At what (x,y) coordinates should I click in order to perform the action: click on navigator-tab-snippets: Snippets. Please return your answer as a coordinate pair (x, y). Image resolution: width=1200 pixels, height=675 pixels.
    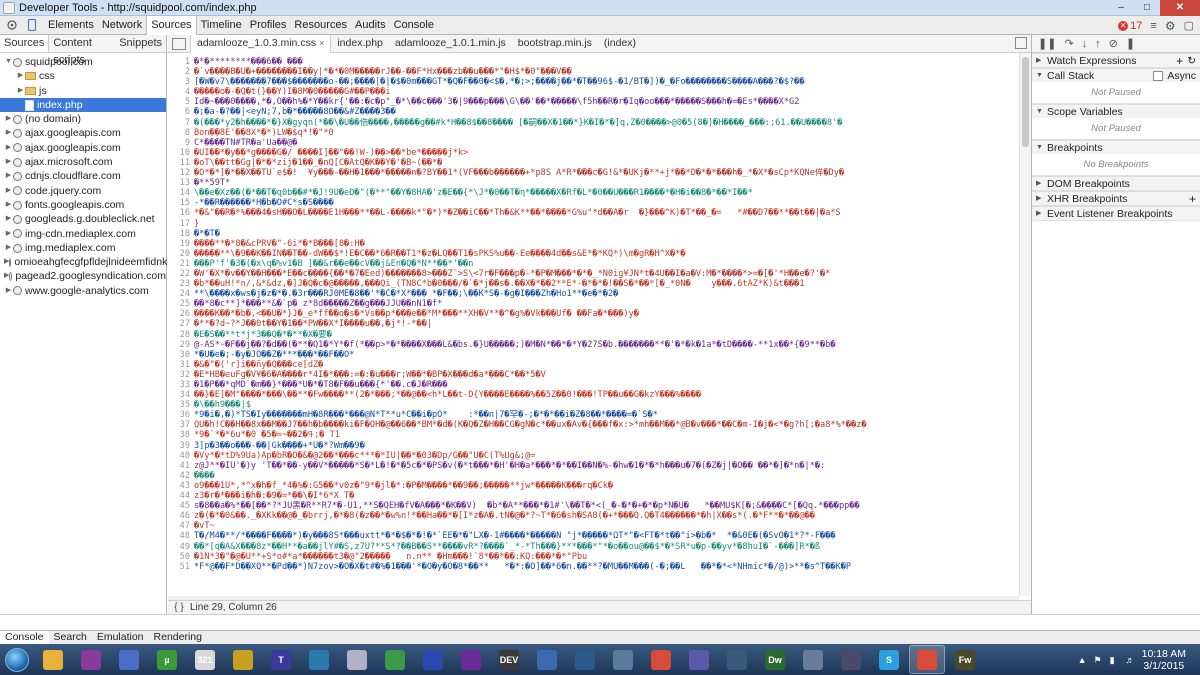
    Looking at the image, I should click on (140, 43).